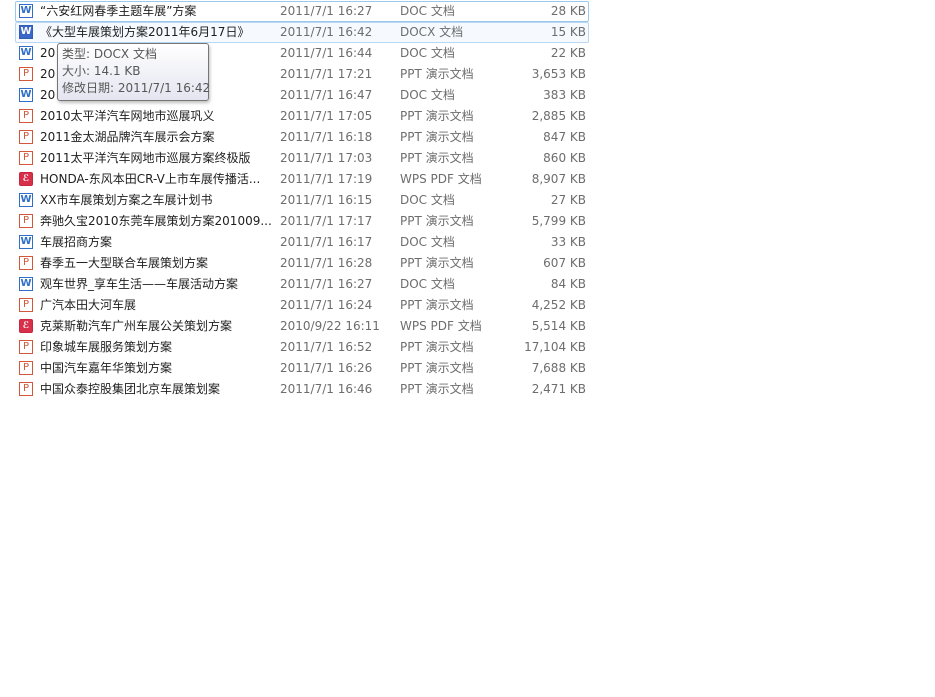 The image size is (935, 697). I want to click on file-date-modified: 2011/7/1 16:17, so click(326, 242).